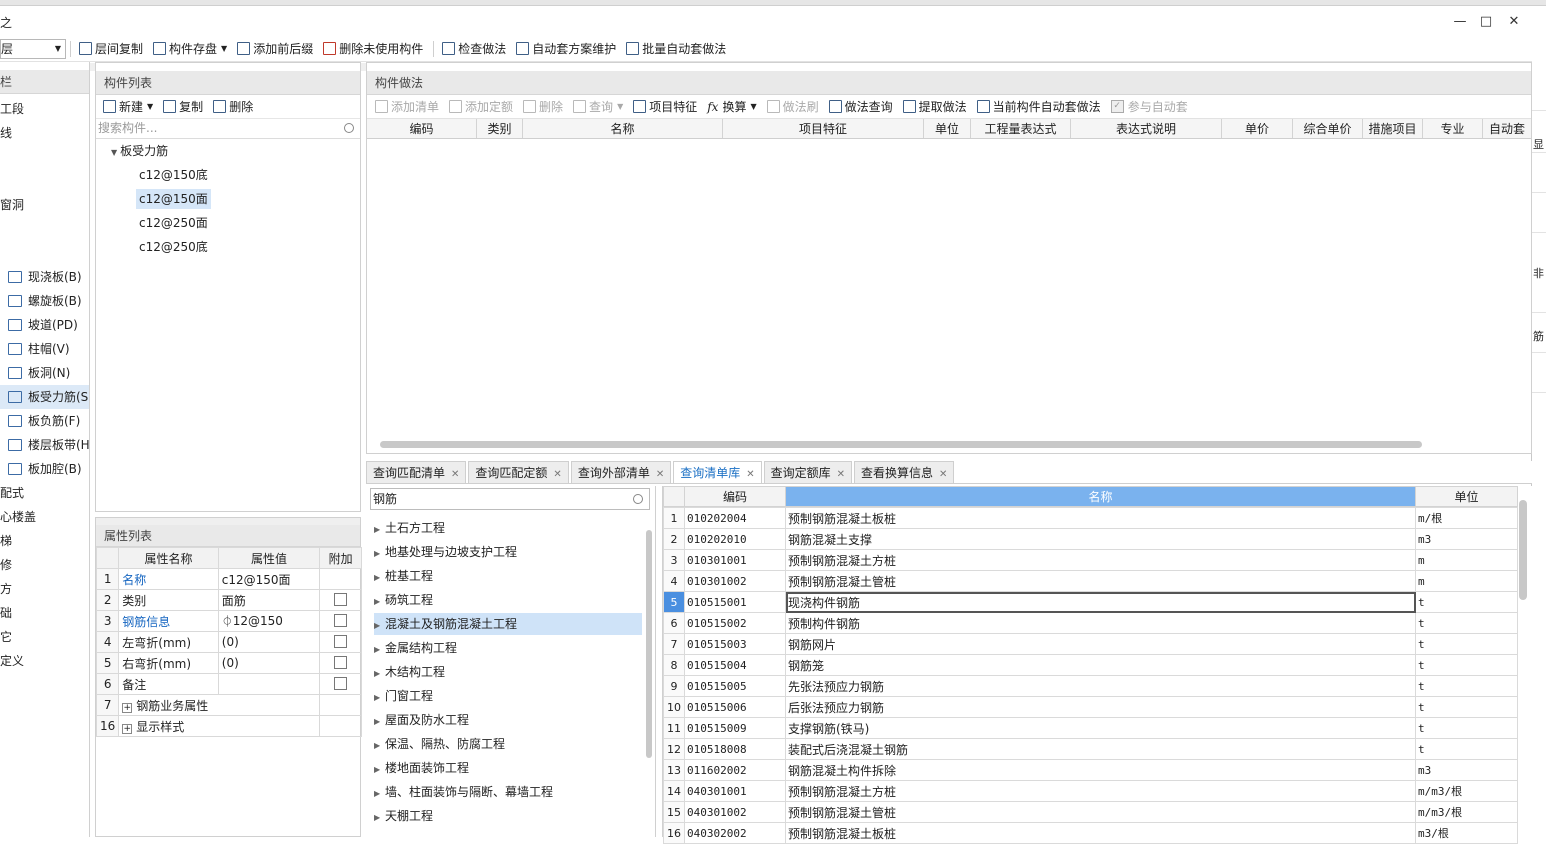  What do you see at coordinates (1090, 581) in the screenshot?
I see `table-row: 4 010301002 预制钢筋混凝土管桩 m` at bounding box center [1090, 581].